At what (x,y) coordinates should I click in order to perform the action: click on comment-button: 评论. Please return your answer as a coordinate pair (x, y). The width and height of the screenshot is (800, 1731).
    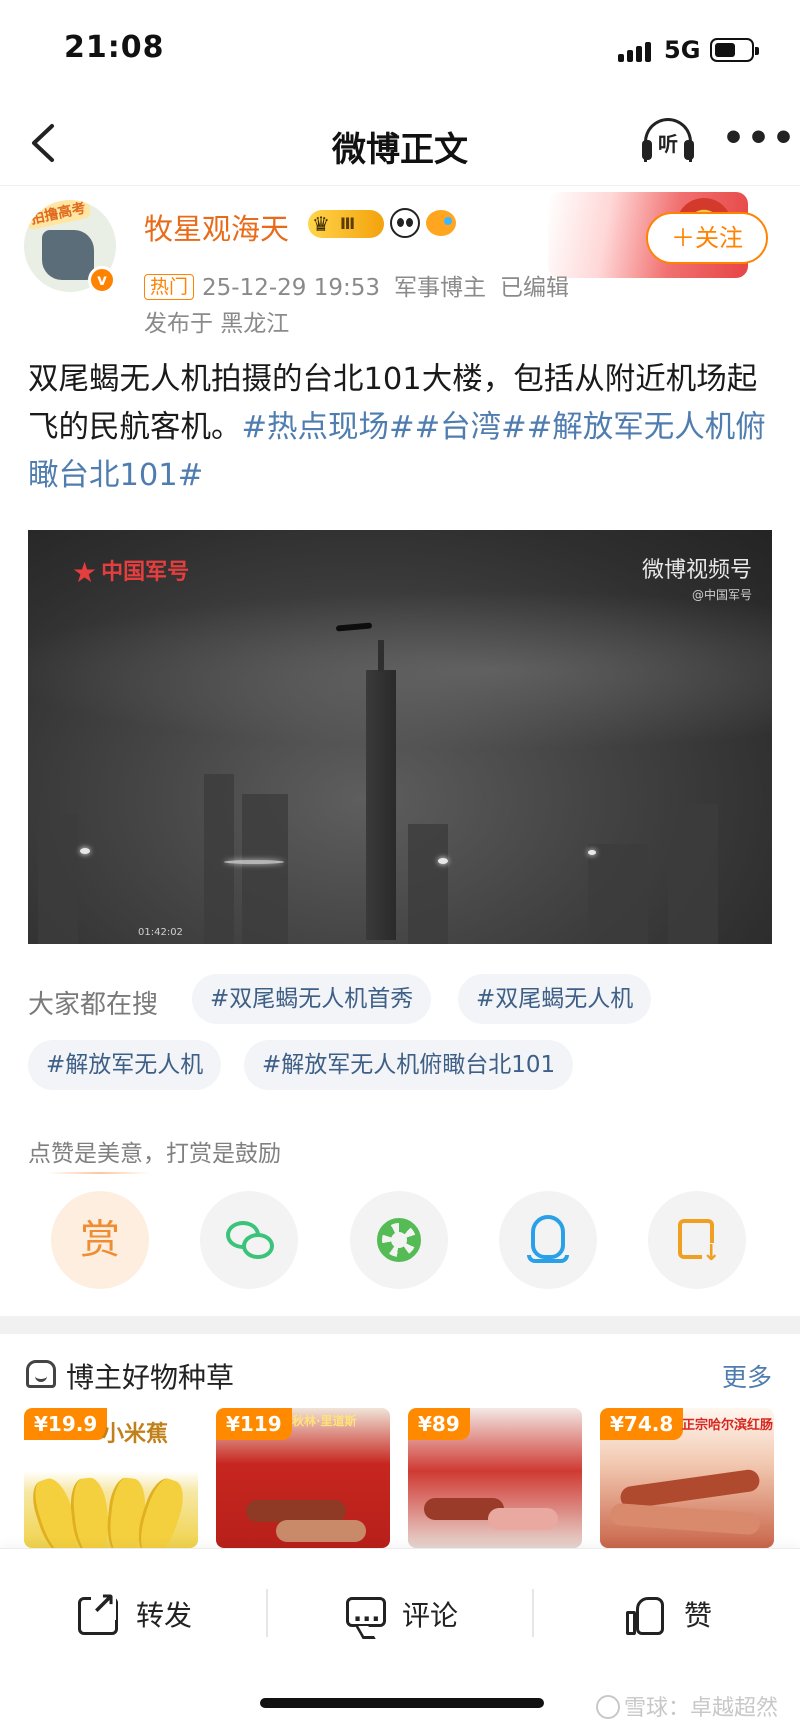
    Looking at the image, I should click on (406, 1617).